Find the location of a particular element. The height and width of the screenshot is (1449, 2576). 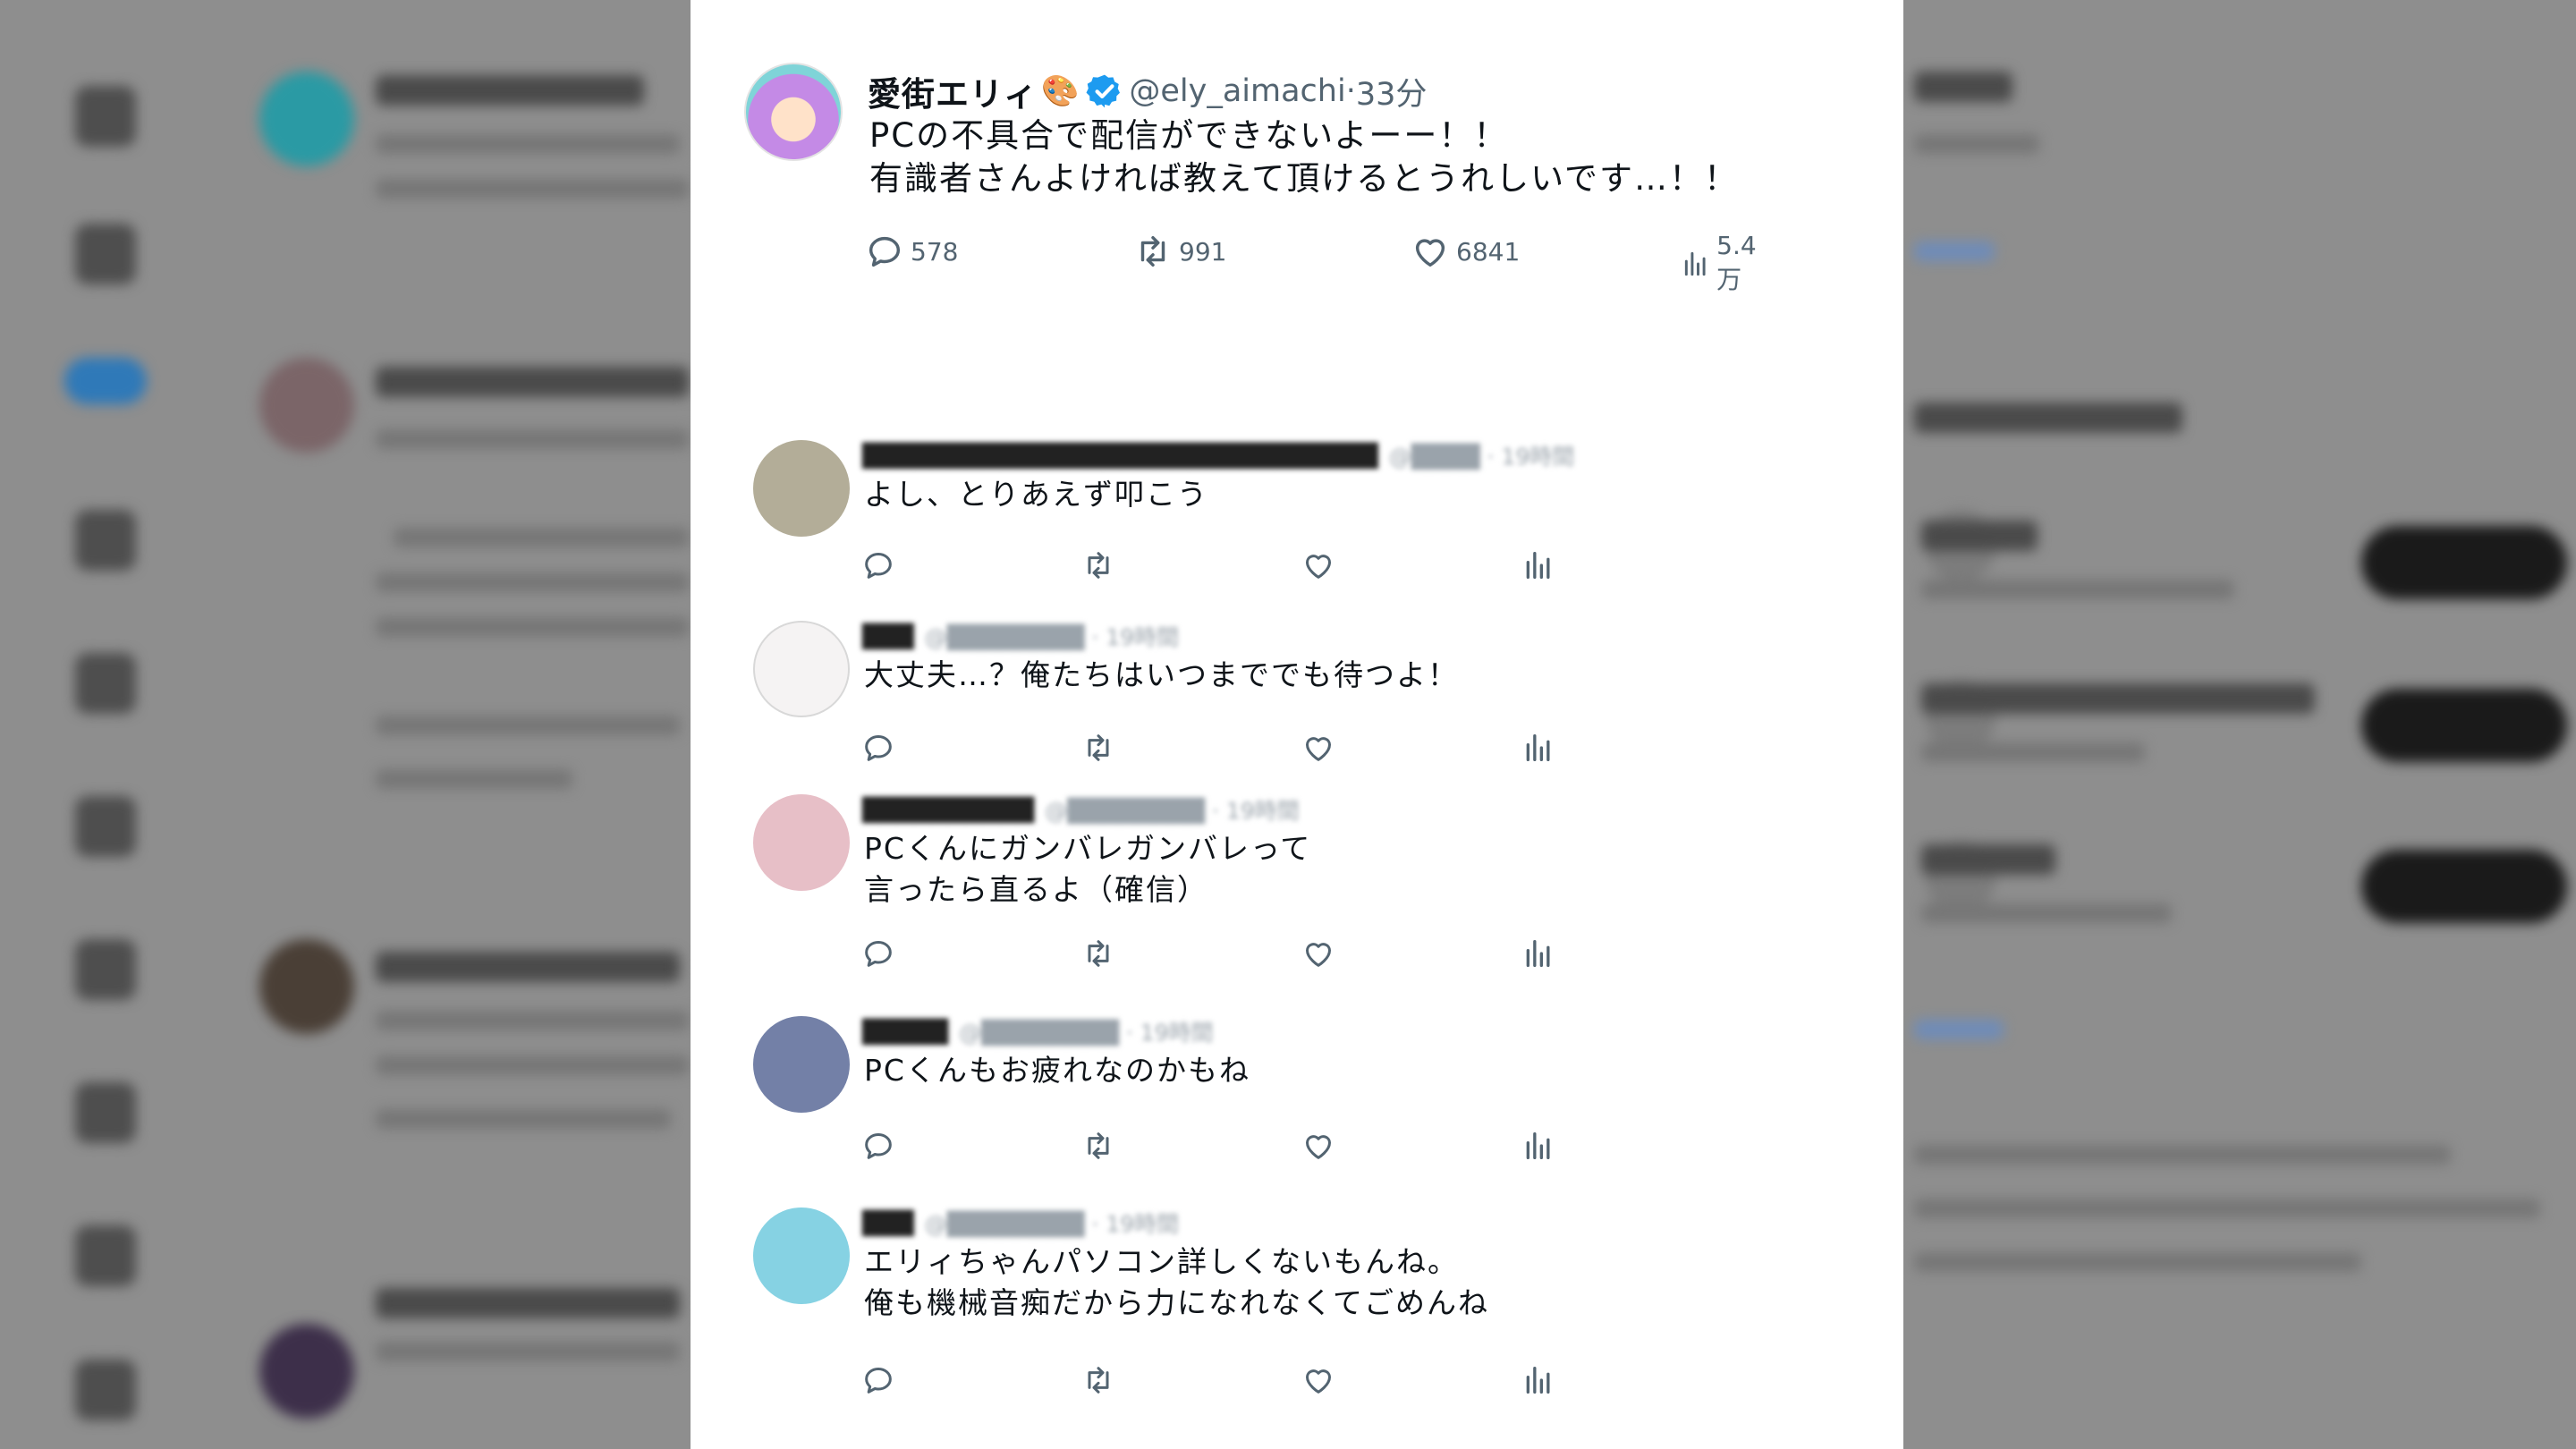

author-handle: @ely_aimachi is located at coordinates (1237, 91).